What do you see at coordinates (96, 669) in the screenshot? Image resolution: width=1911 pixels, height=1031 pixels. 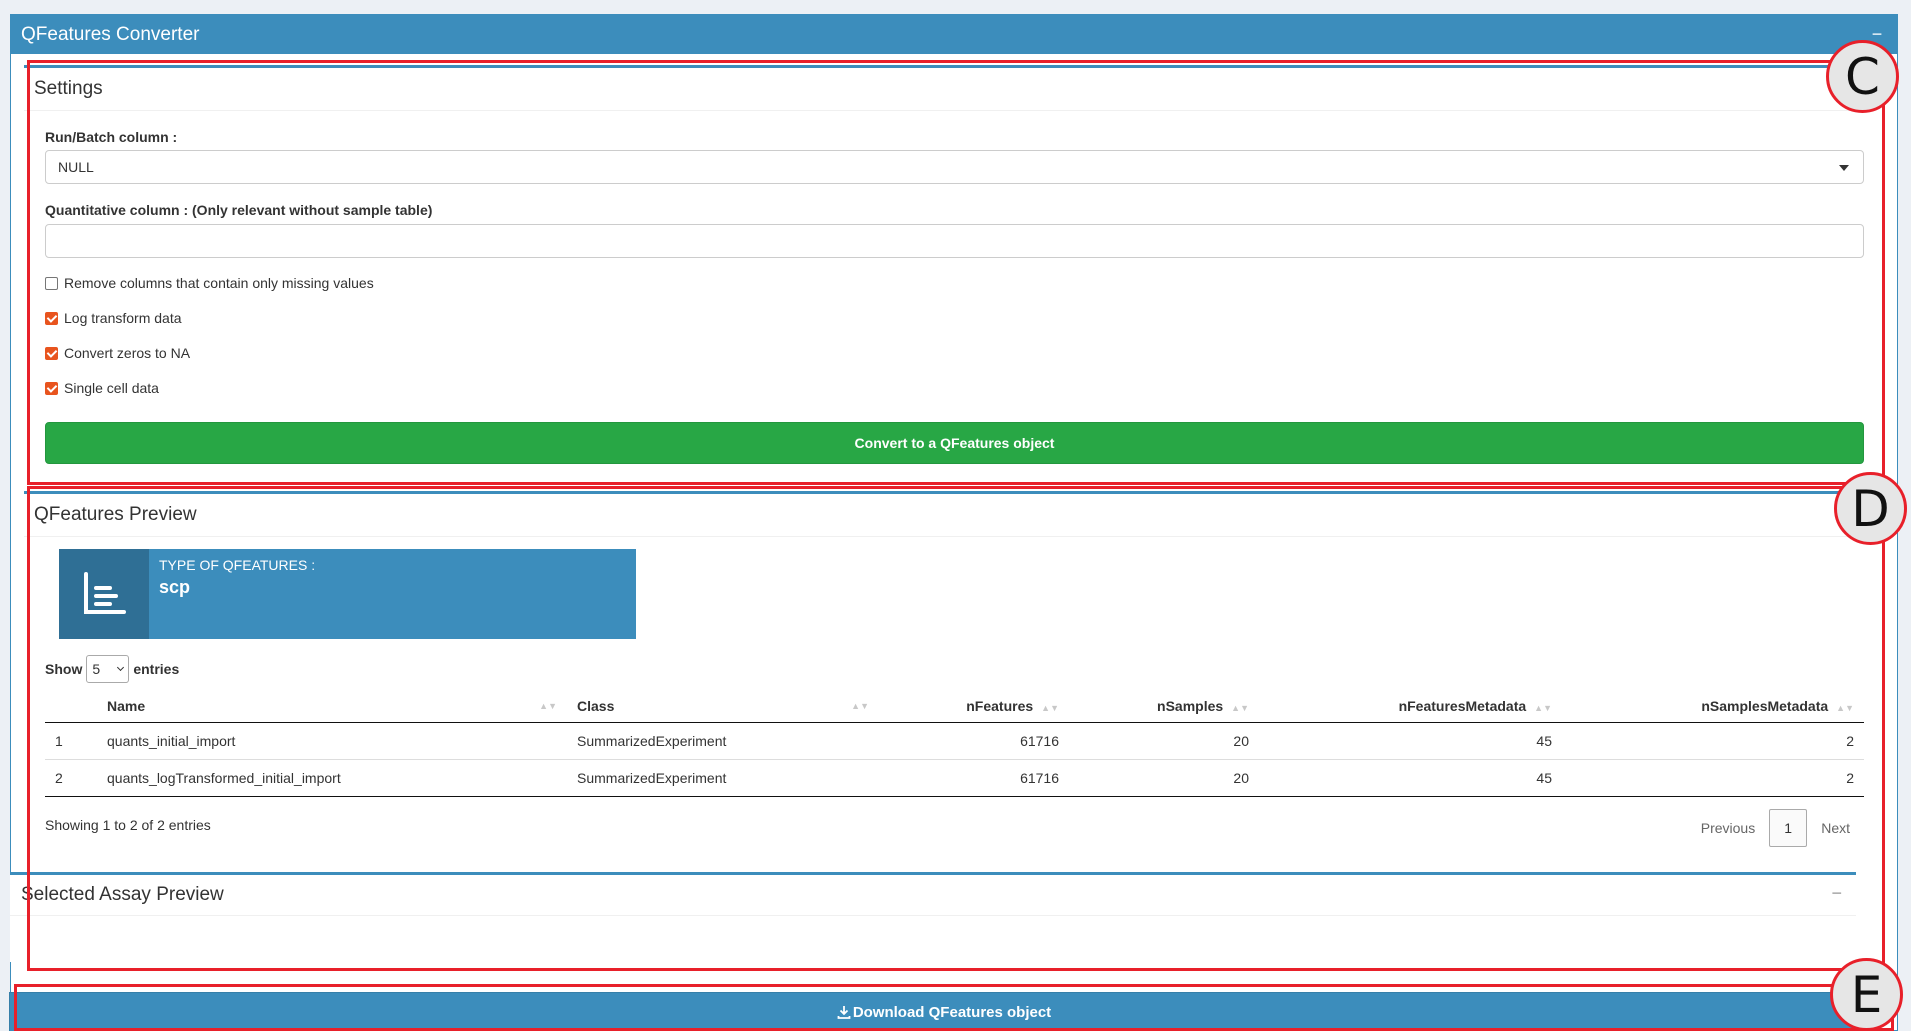 I see `page-size-value: 5` at bounding box center [96, 669].